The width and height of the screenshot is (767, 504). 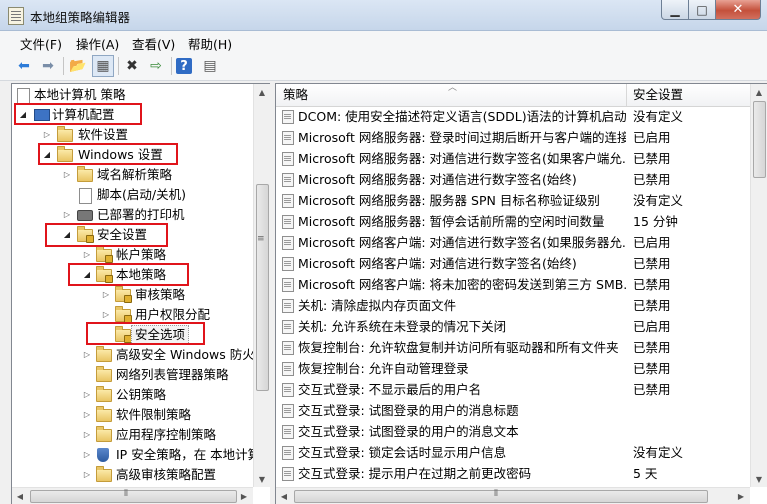 I want to click on tree-item-printers: ▷ 已部署的打印机, so click(x=132, y=215).